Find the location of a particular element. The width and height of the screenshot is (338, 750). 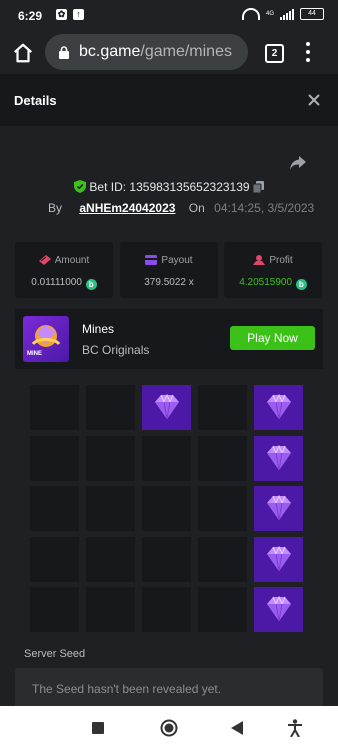

profit-stat: Profit 4.20515900 b is located at coordinates (273, 270).